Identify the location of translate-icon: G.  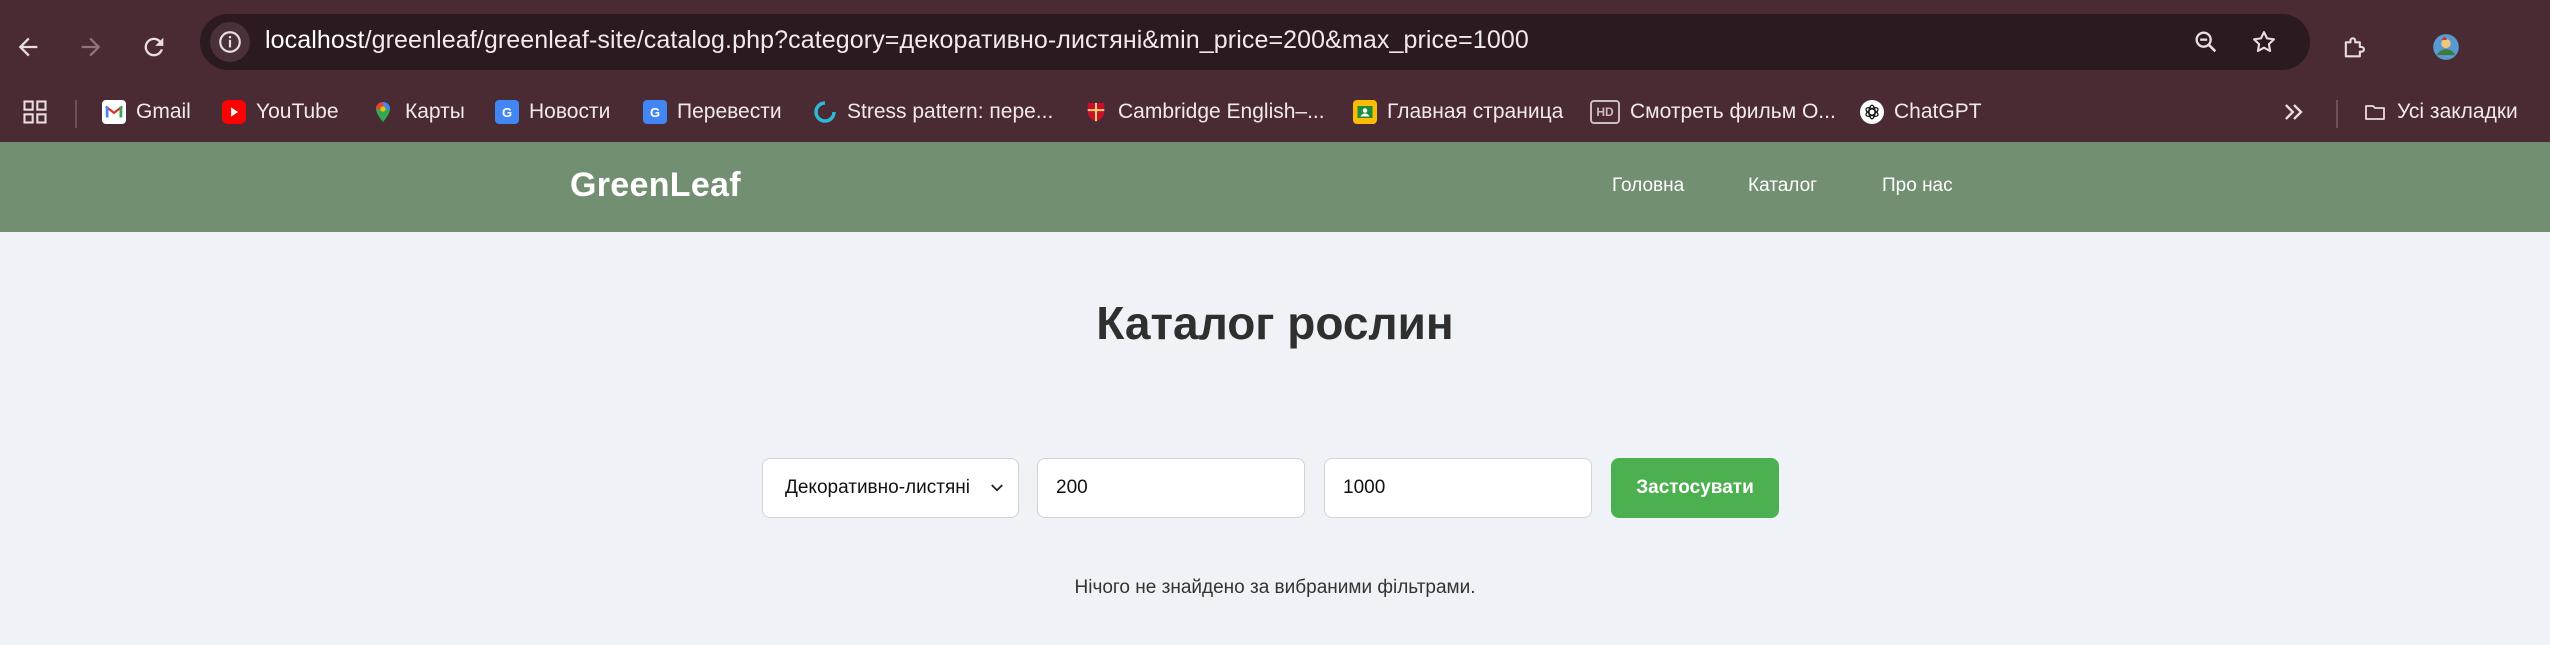
(655, 112).